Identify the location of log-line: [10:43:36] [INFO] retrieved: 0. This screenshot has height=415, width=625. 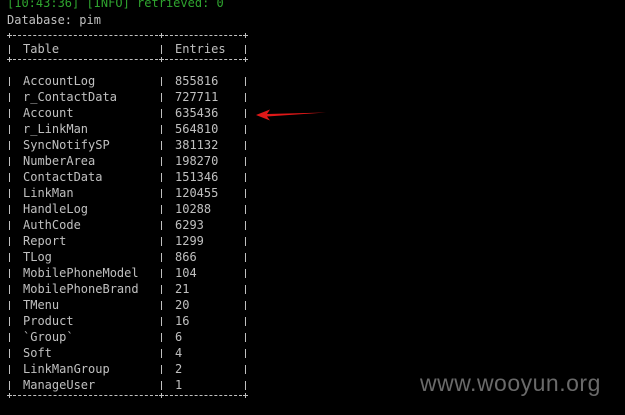
(115, 5).